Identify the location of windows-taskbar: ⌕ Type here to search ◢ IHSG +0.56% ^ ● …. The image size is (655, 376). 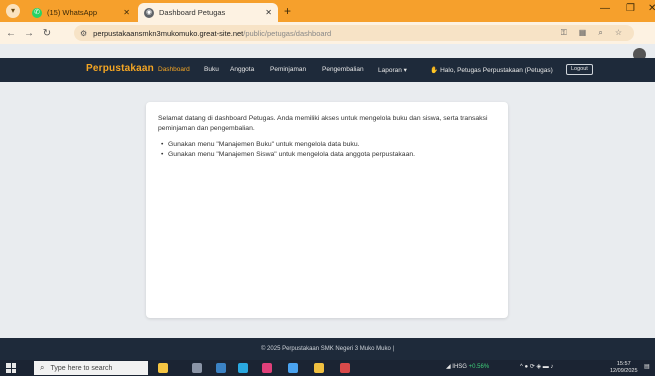
(327, 368).